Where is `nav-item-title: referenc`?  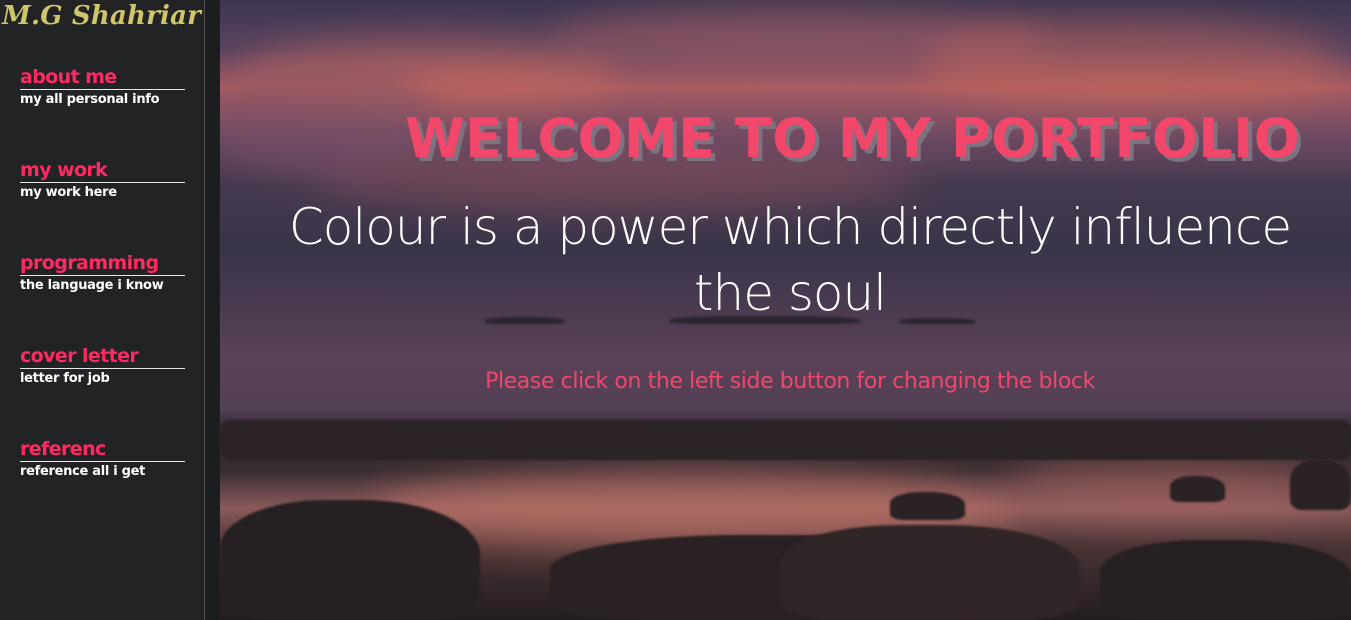 nav-item-title: referenc is located at coordinates (102, 450).